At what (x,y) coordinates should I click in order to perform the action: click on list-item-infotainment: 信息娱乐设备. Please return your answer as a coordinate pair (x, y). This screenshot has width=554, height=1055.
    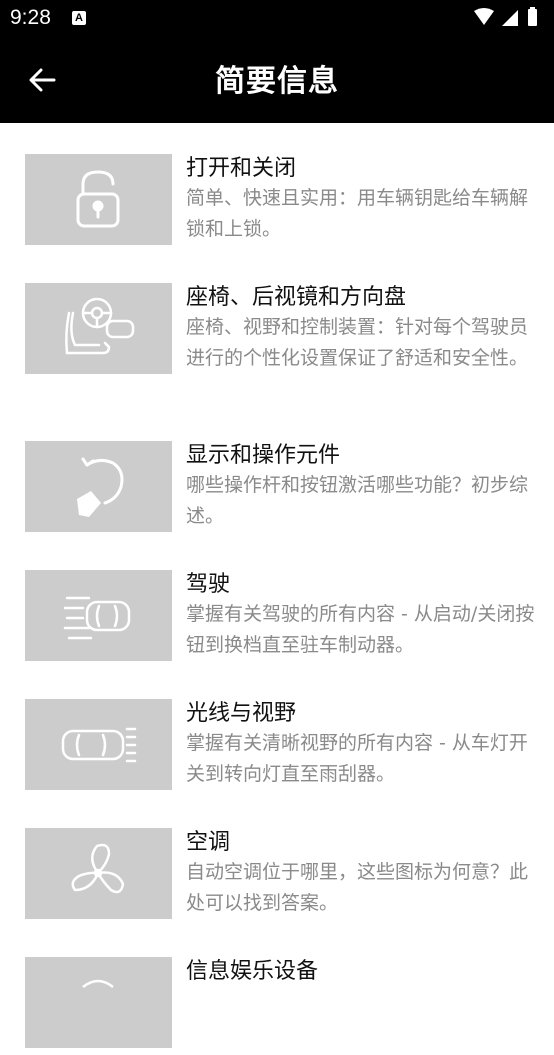
    Looking at the image, I should click on (277, 990).